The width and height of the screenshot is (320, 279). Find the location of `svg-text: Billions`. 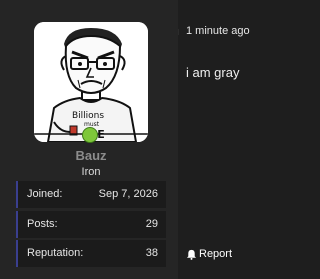

svg-text: Billions is located at coordinates (88, 116).